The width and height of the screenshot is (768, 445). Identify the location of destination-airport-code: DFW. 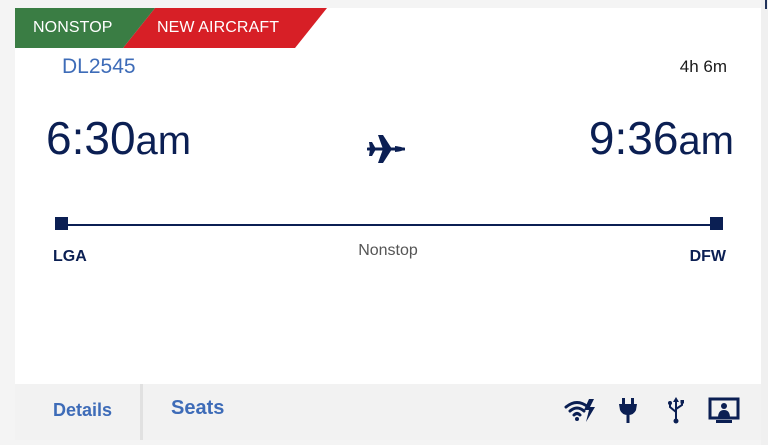
(707, 256).